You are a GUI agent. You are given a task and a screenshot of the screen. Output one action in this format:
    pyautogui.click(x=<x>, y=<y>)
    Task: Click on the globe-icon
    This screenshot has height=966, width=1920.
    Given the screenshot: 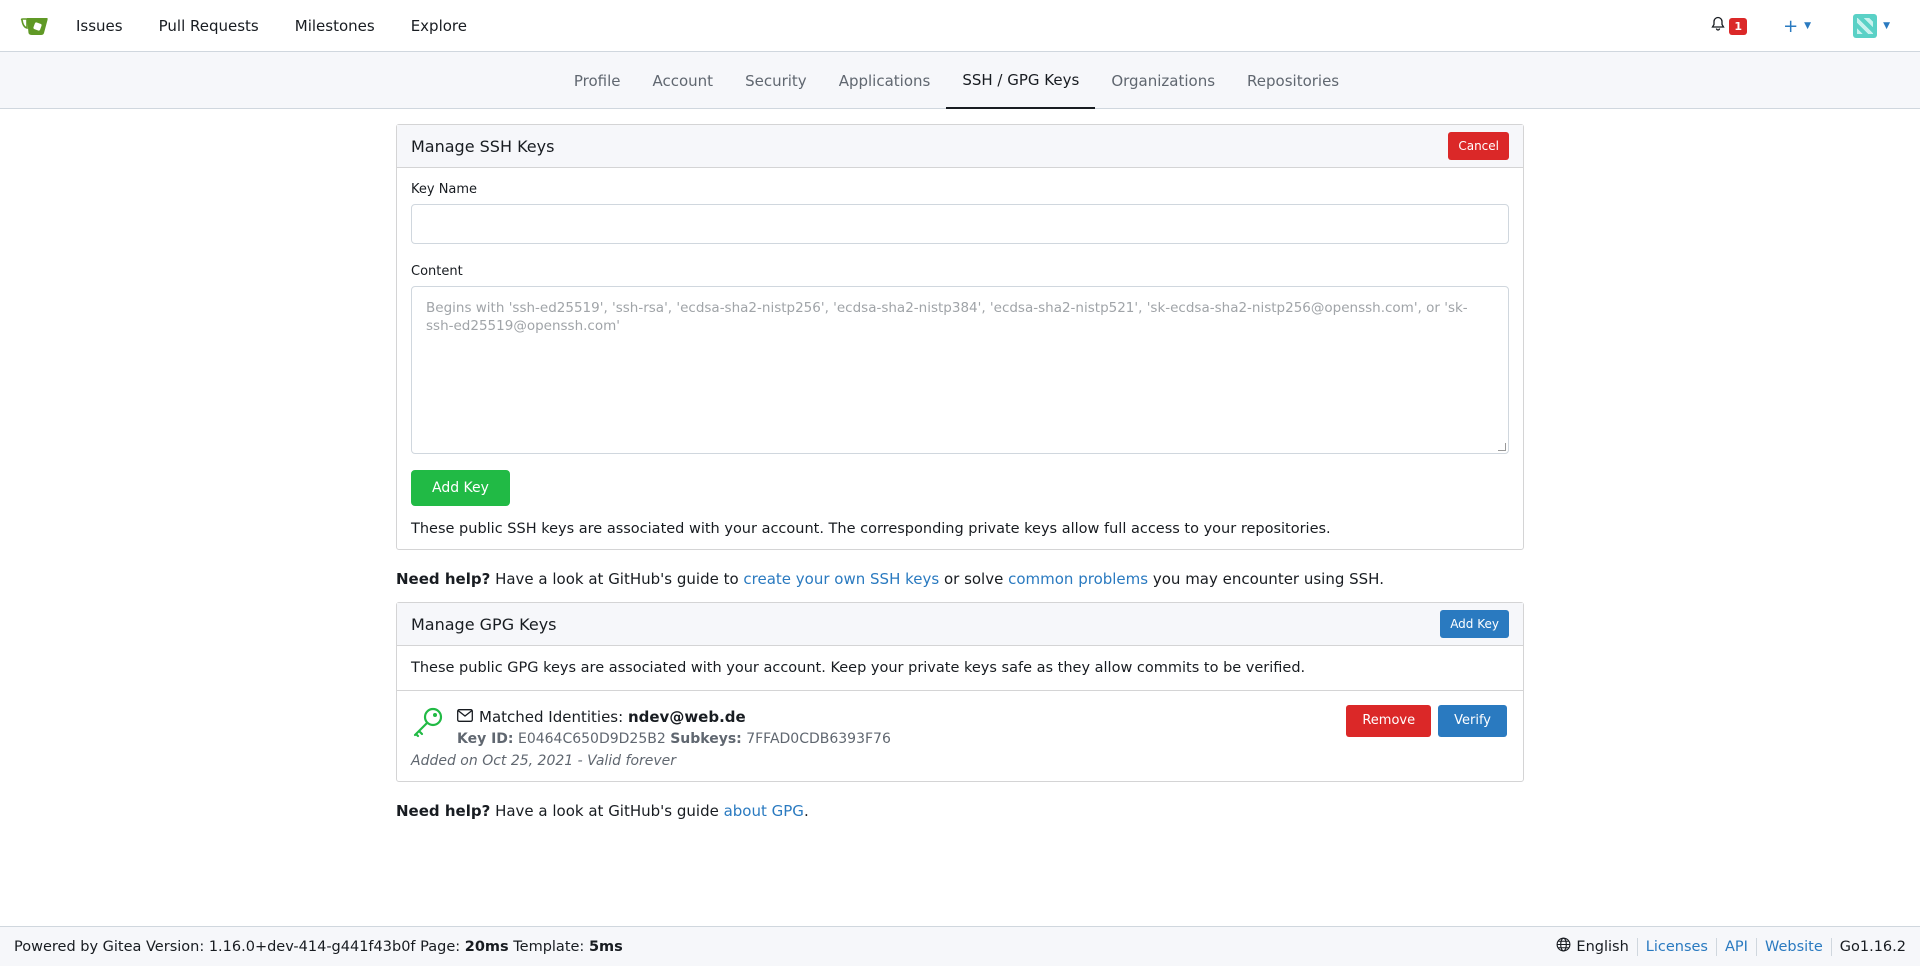 What is the action you would take?
    pyautogui.click(x=1563, y=946)
    